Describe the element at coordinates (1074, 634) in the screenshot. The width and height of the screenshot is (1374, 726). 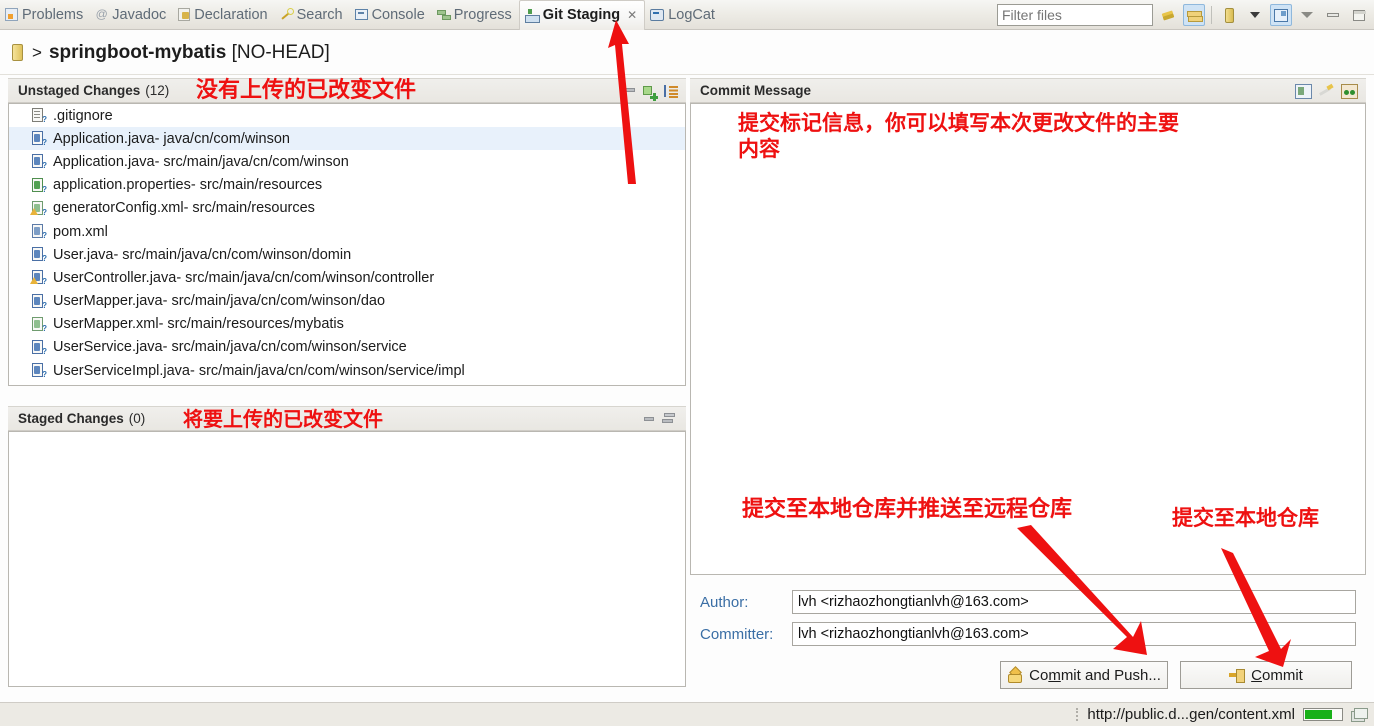
I see `committer-input` at that location.